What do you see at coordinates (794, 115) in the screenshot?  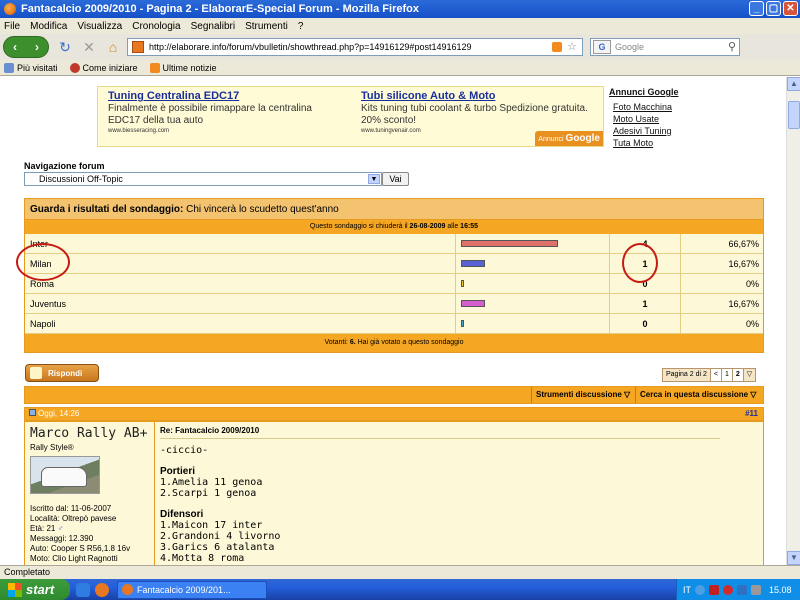 I see `scroll-thumb` at bounding box center [794, 115].